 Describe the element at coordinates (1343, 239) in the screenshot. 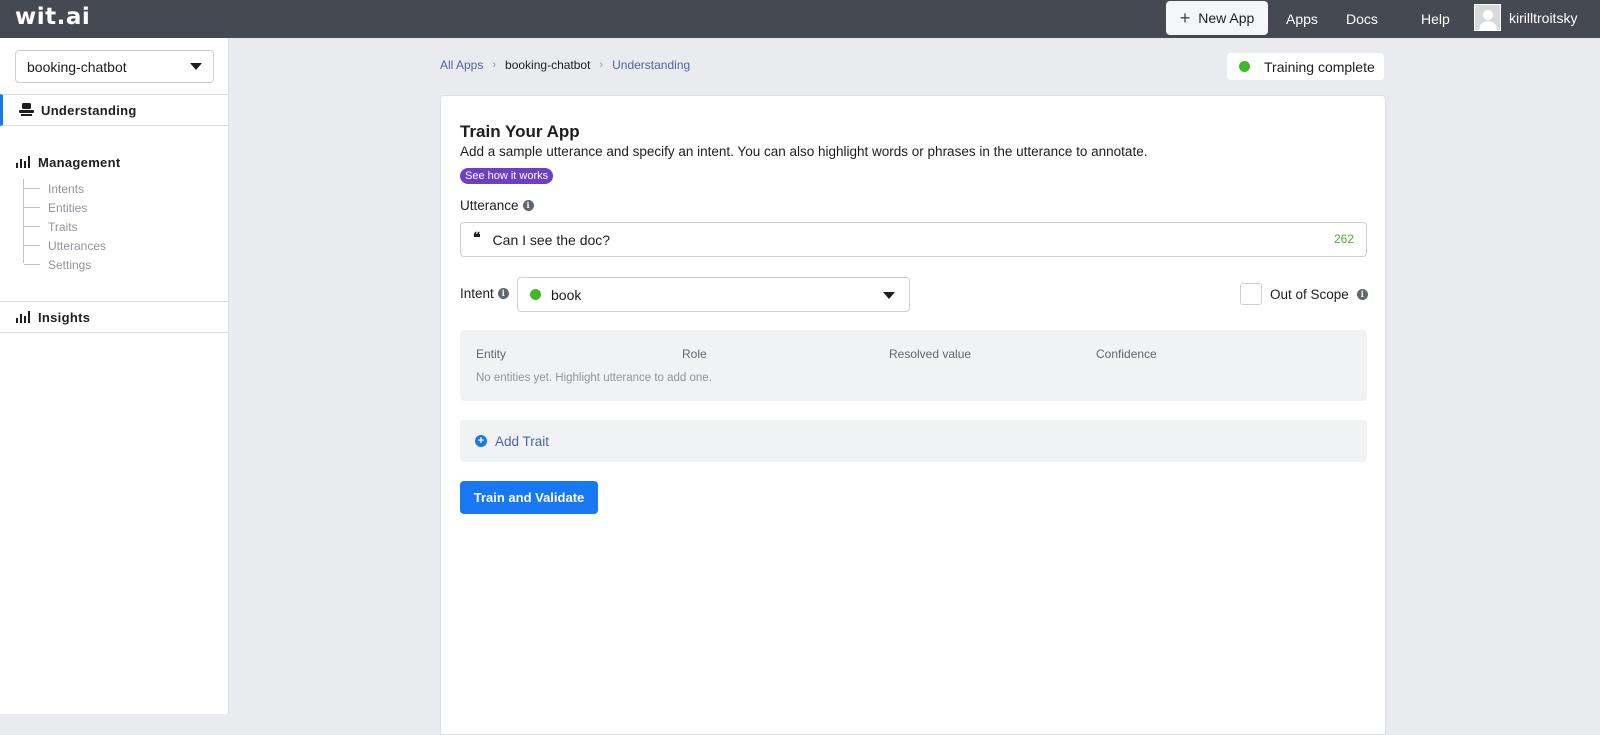

I see `char-count: 262` at that location.